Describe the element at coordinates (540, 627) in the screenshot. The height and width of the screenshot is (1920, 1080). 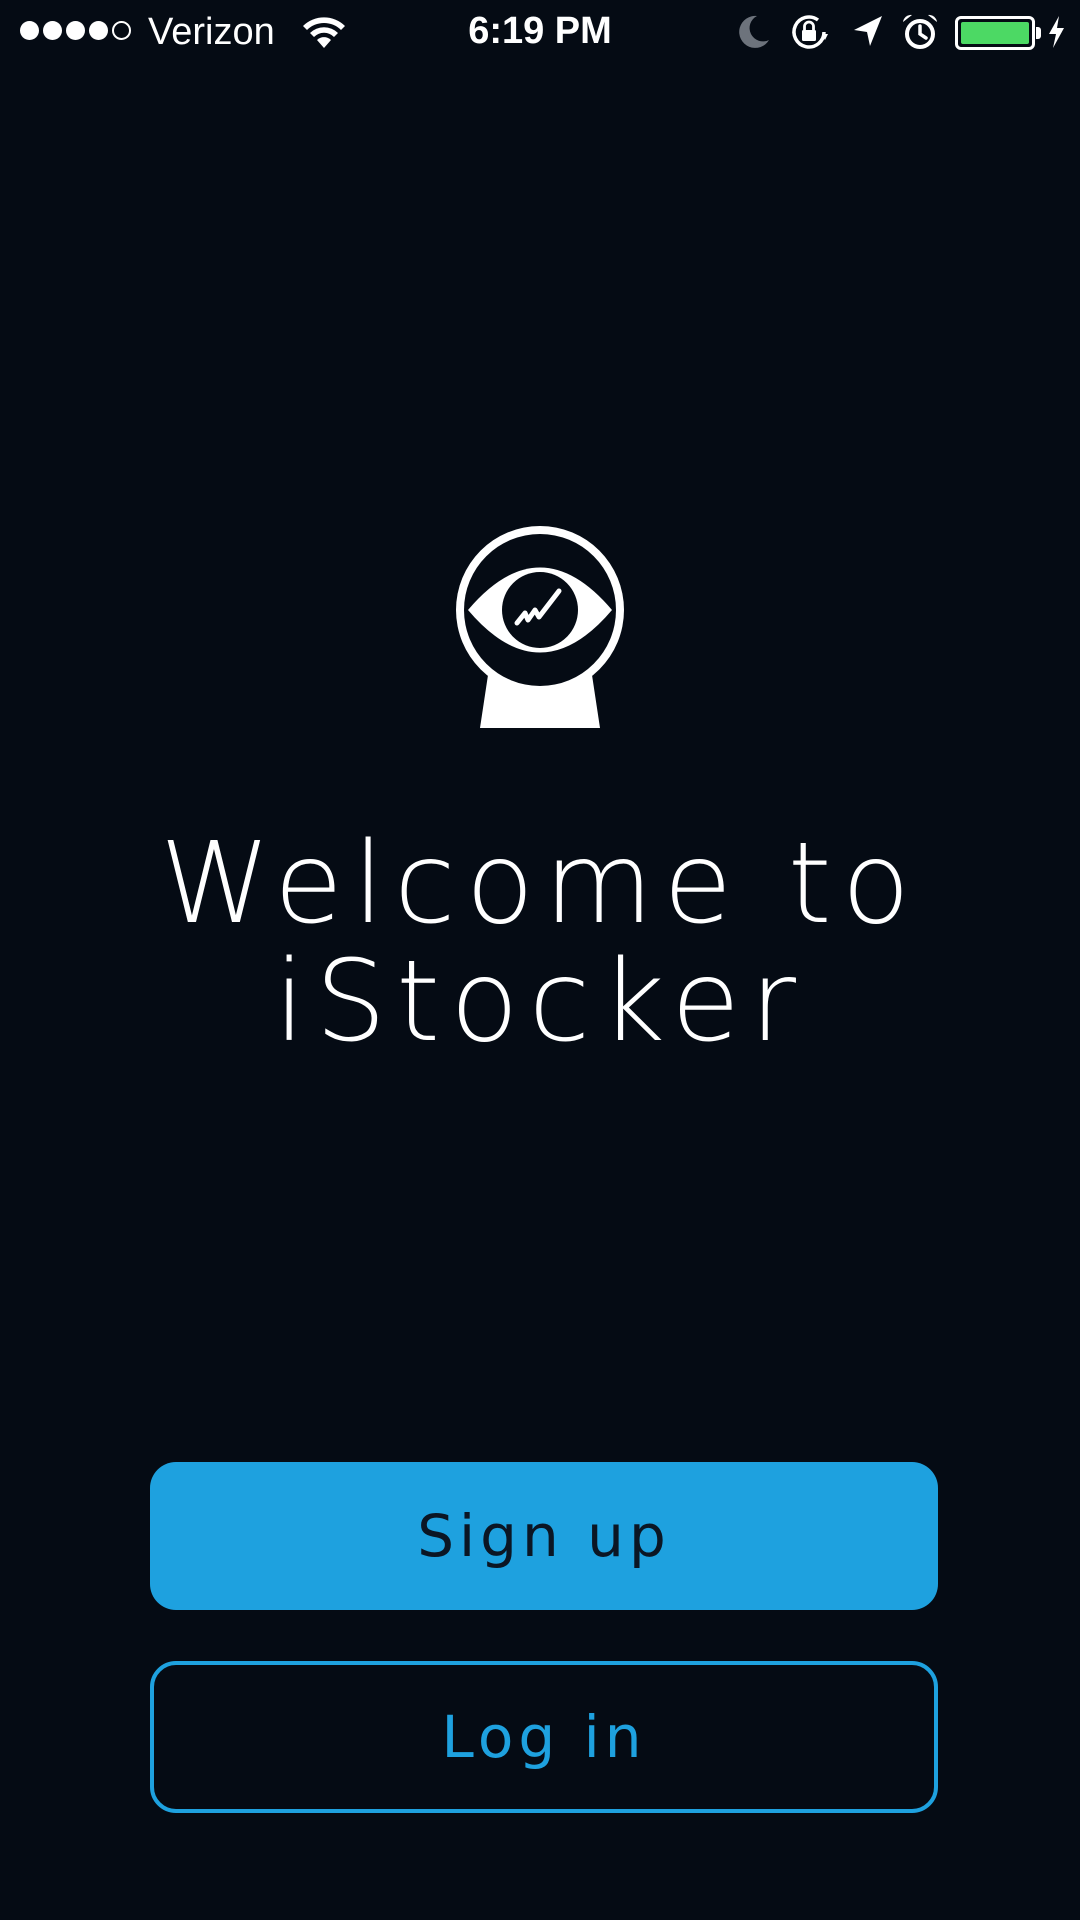
I see `eye-stock-chart-icon` at that location.